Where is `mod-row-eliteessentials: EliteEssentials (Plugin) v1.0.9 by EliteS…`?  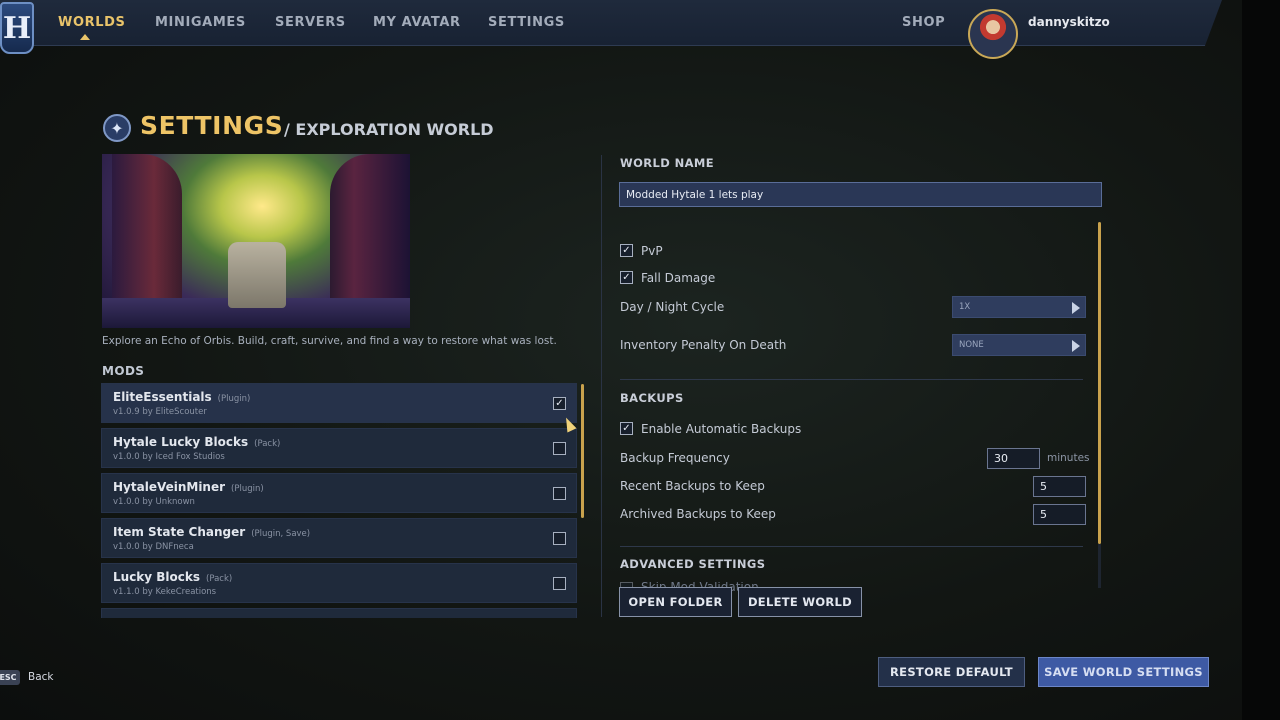 mod-row-eliteessentials: EliteEssentials (Plugin) v1.0.9 by EliteS… is located at coordinates (339, 403).